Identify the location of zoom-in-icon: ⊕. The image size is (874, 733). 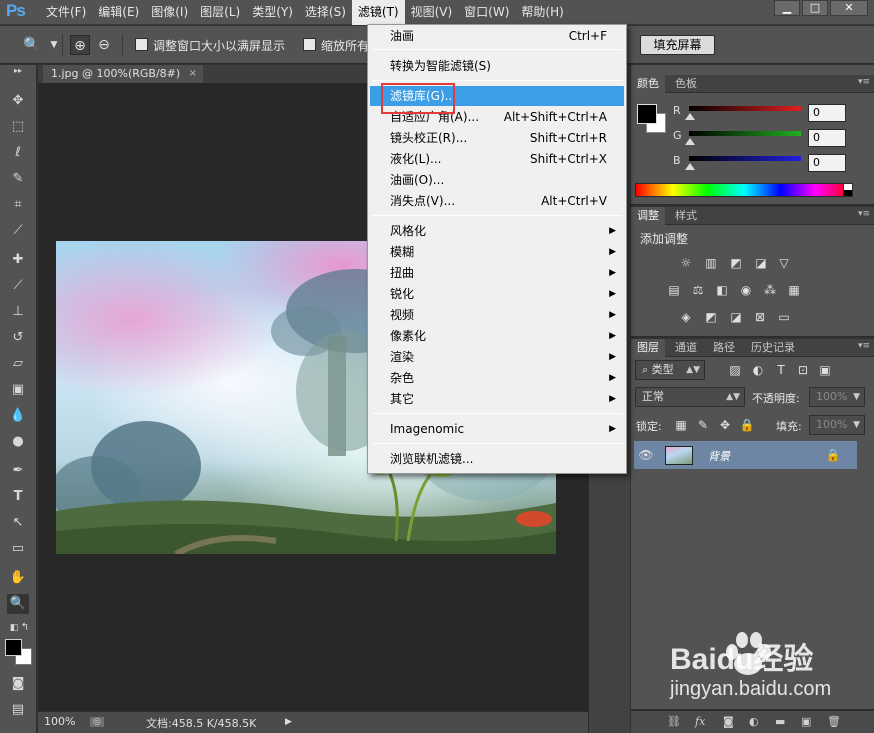
(80, 45).